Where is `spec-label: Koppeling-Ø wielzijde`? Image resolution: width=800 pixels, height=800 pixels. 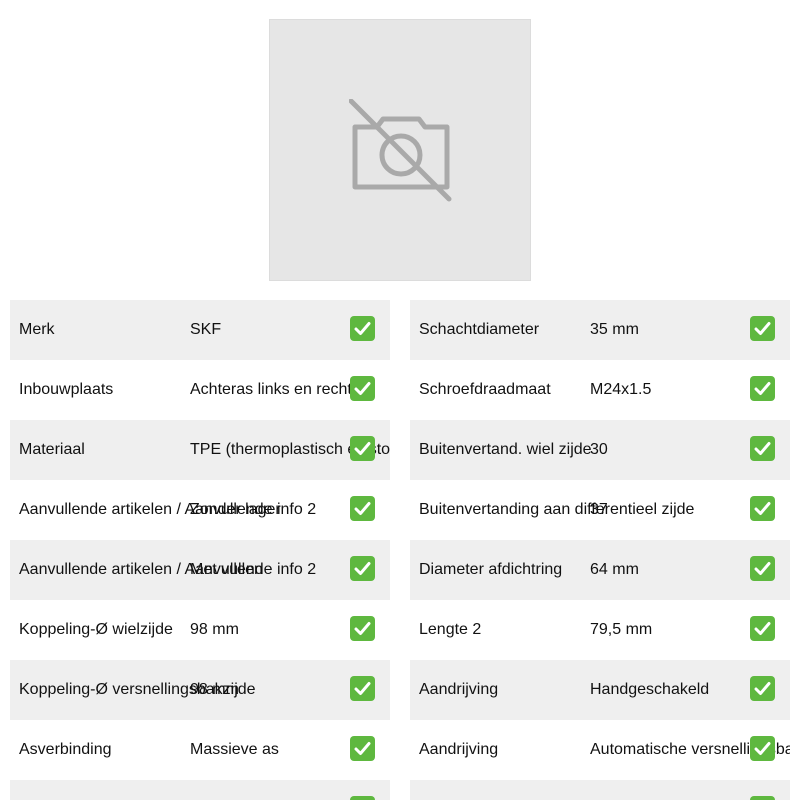 spec-label: Koppeling-Ø wielzijde is located at coordinates (96, 629).